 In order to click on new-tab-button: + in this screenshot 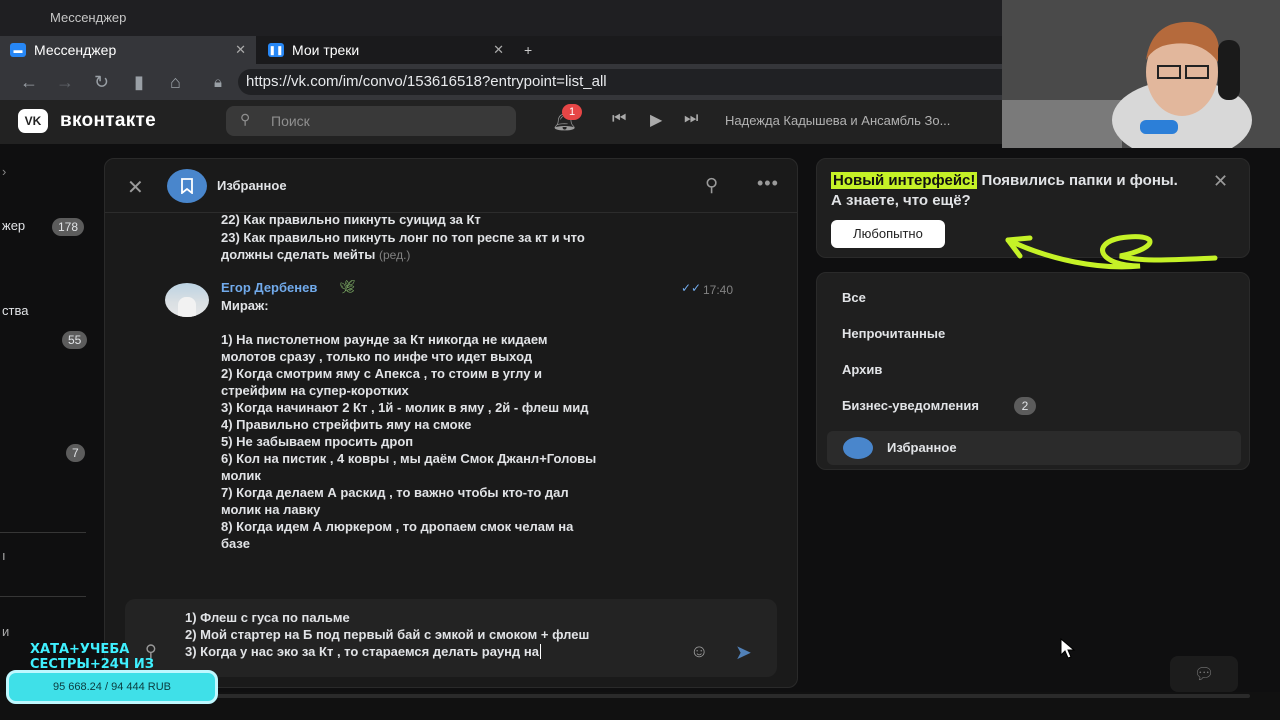, I will do `click(529, 50)`.